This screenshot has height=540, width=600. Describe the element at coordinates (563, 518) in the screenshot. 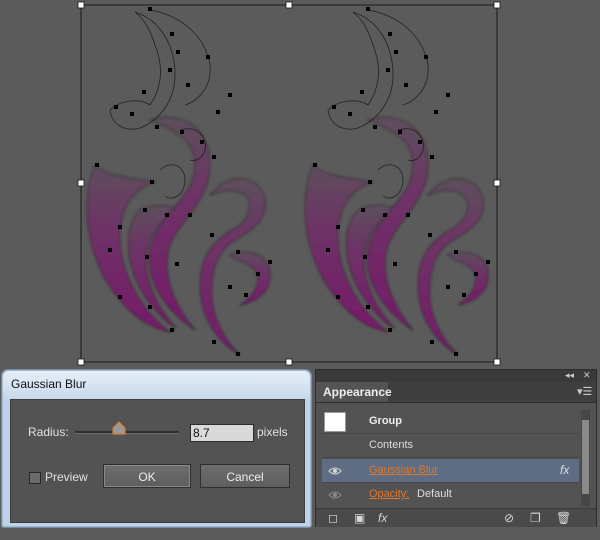

I see `trash-icon: 🗑` at that location.